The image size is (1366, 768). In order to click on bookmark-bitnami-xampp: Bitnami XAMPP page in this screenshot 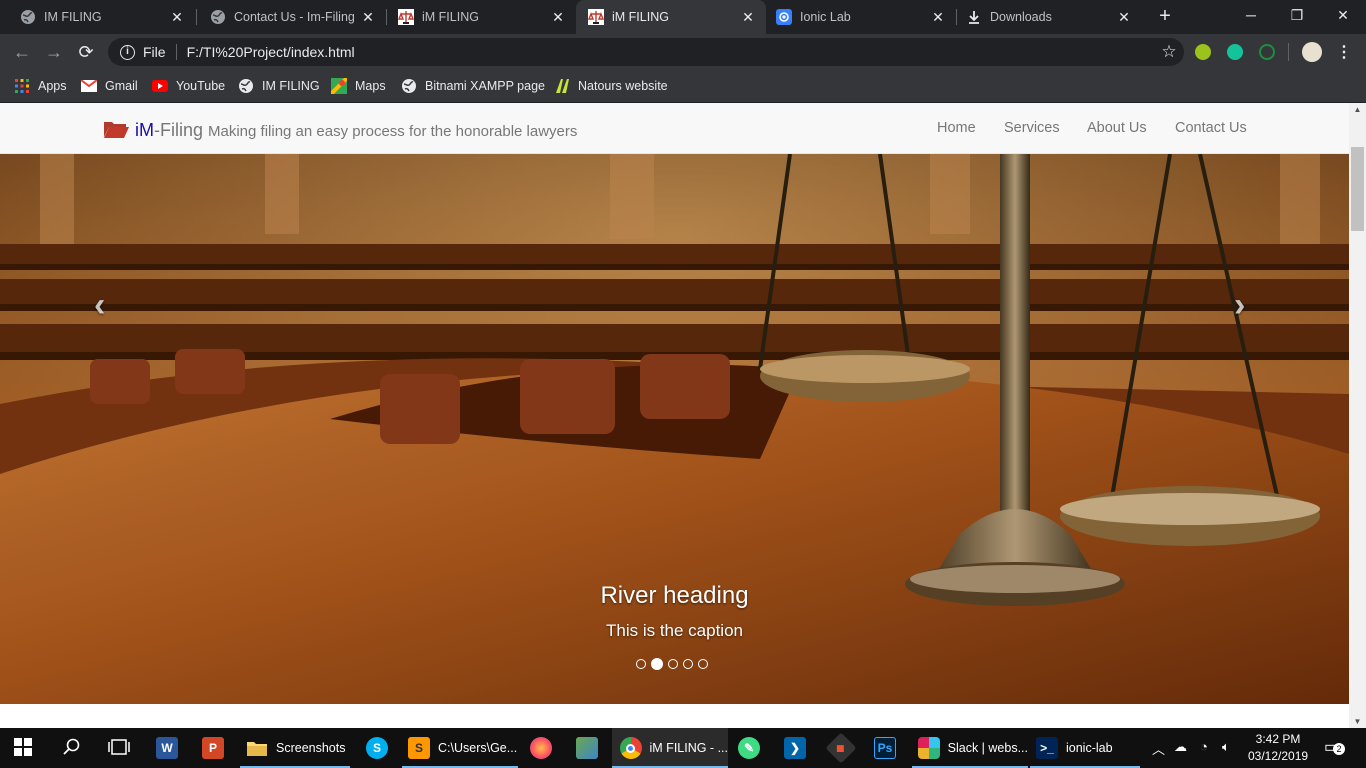, I will do `click(473, 86)`.